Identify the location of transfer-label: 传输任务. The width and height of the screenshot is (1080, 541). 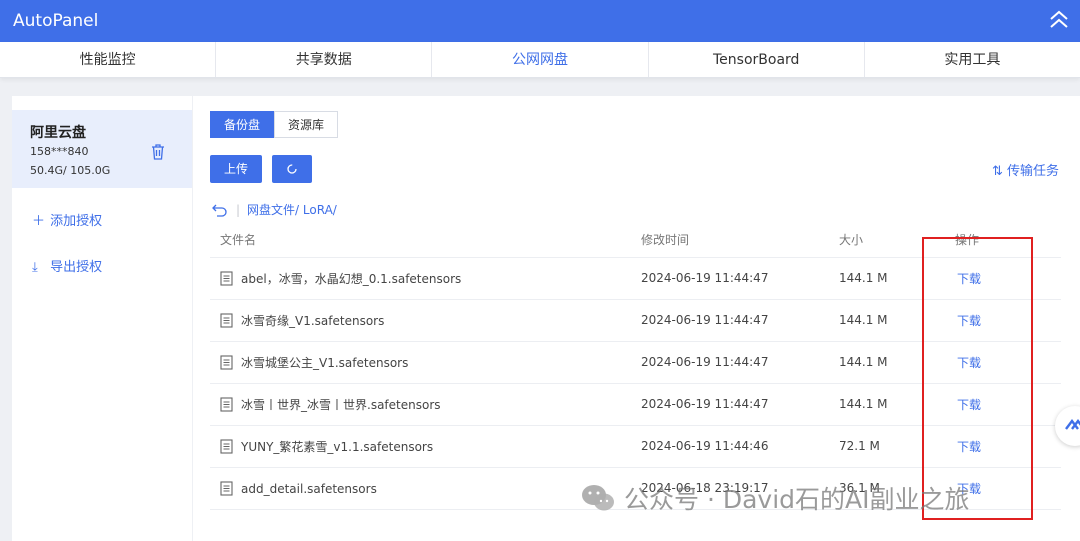
(1032, 171).